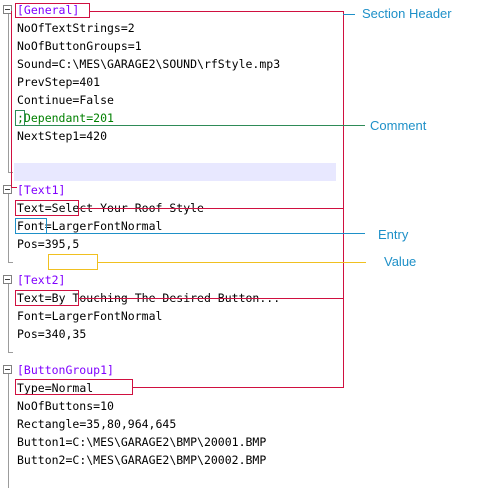 The height and width of the screenshot is (488, 479). Describe the element at coordinates (238, 387) in the screenshot. I see `buttongroup1-pointer` at that location.